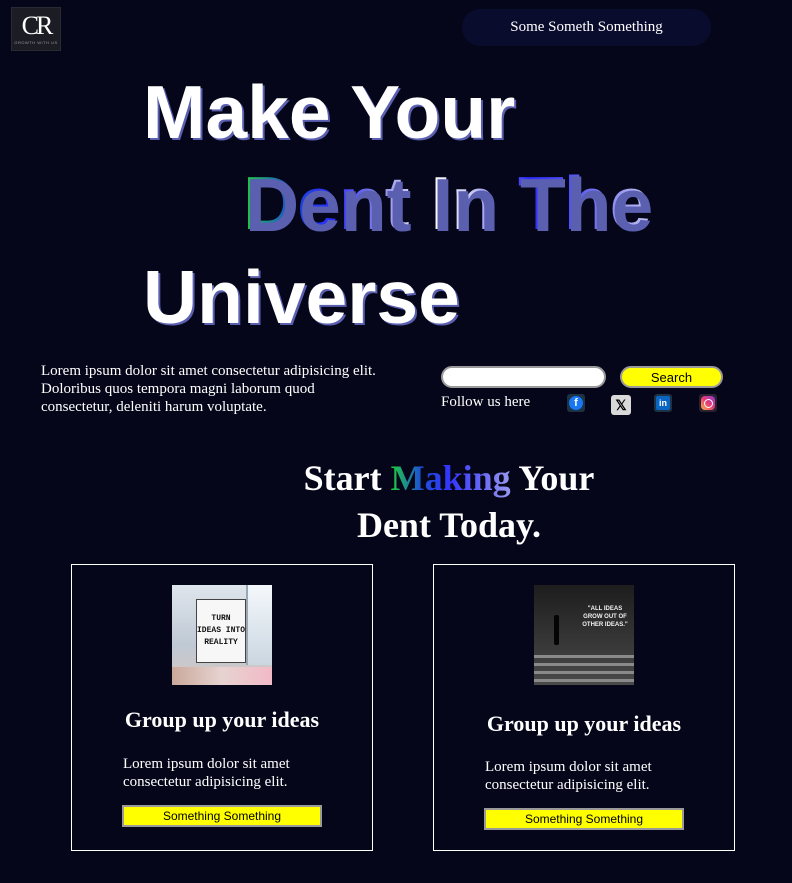 This screenshot has width=792, height=883. What do you see at coordinates (586, 27) in the screenshot?
I see `nav-pill-button: Some Someth Something` at bounding box center [586, 27].